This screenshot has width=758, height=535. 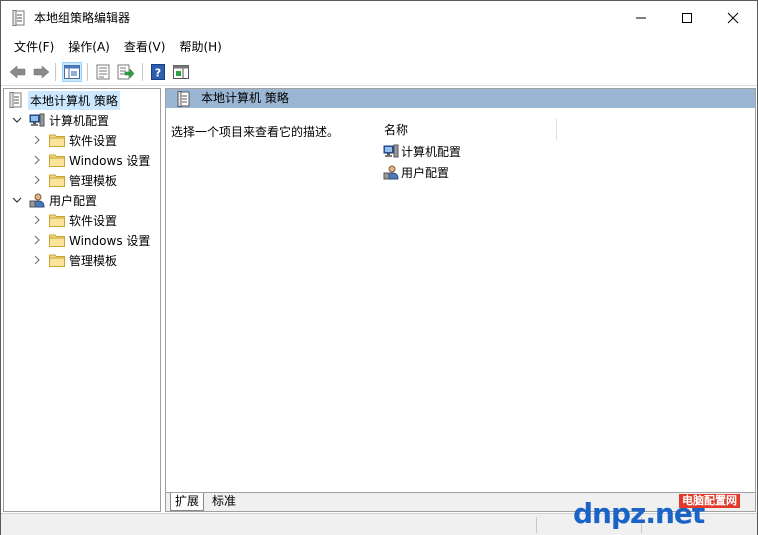 I want to click on tab-standard: 标准, so click(x=224, y=502).